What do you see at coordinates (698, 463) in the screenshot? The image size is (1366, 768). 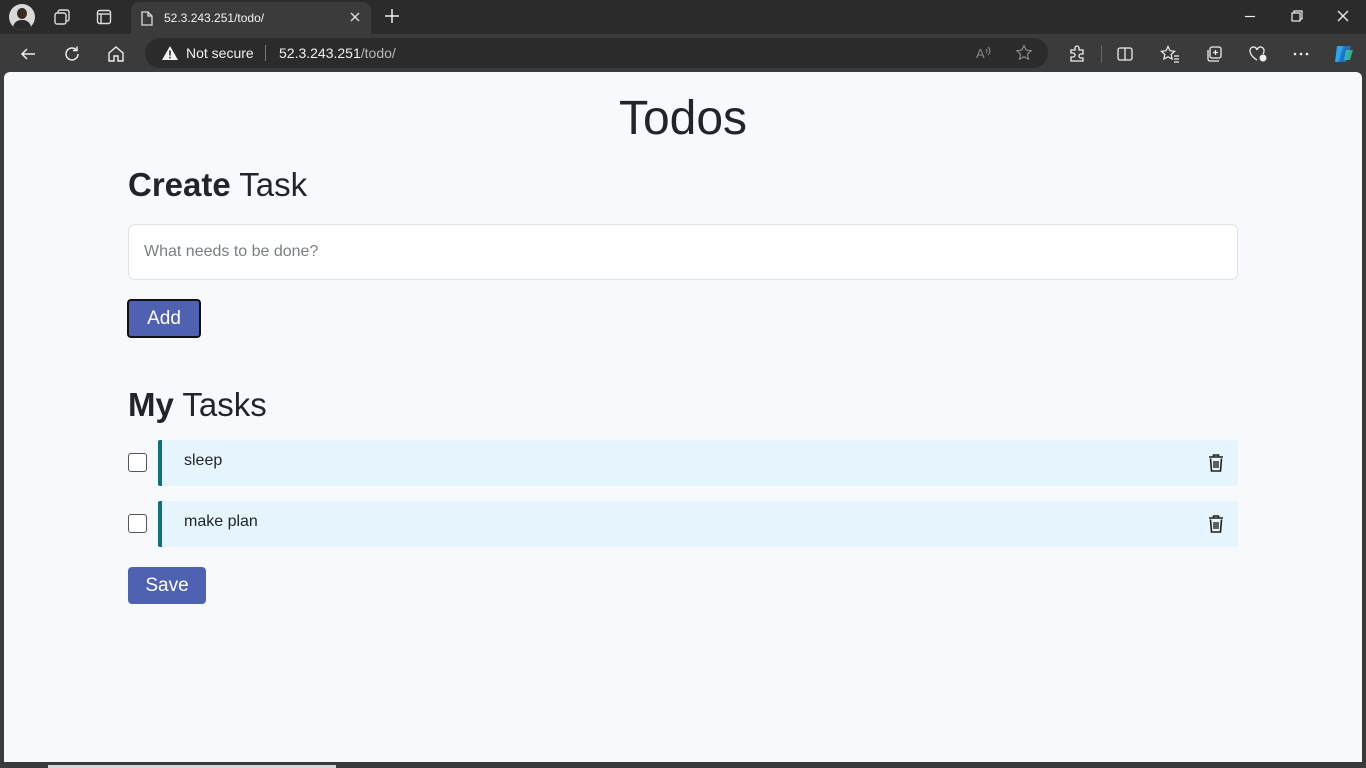 I see `task-card: sleep` at bounding box center [698, 463].